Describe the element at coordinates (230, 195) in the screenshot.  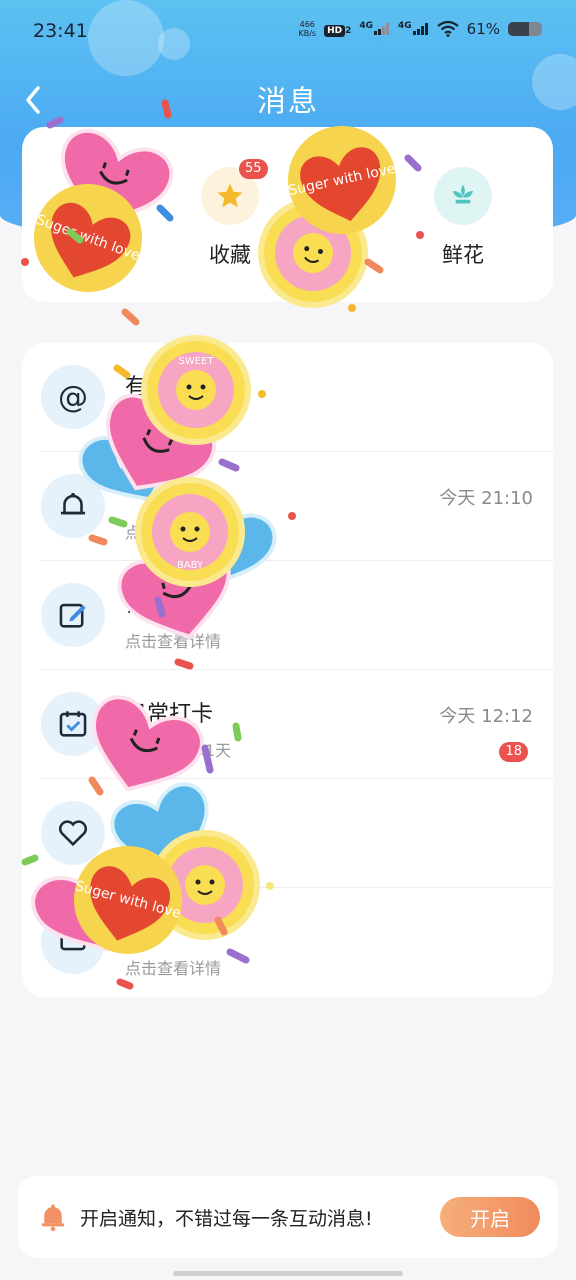
I see `star-icon` at that location.